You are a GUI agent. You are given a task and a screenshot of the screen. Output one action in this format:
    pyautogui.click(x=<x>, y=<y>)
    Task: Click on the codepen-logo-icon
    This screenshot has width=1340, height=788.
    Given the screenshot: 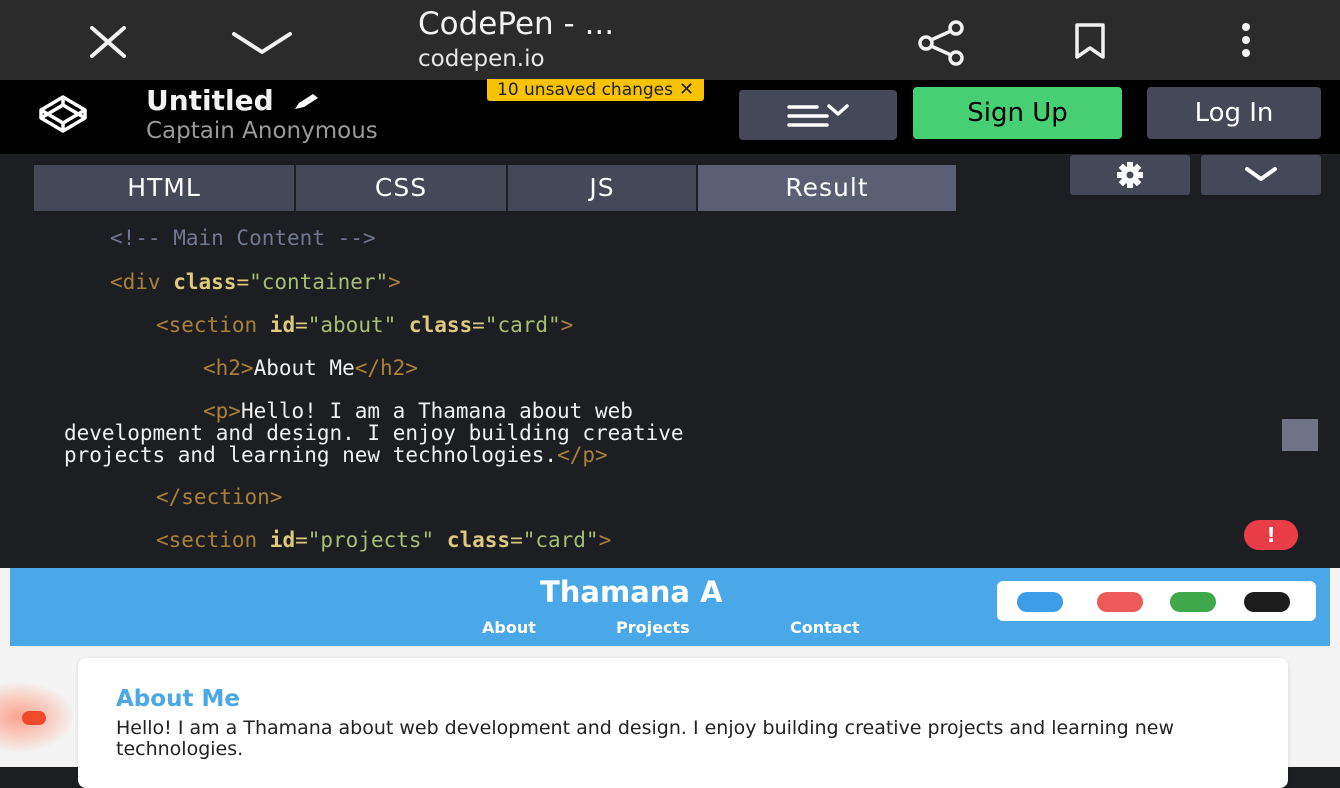 What is the action you would take?
    pyautogui.click(x=63, y=114)
    